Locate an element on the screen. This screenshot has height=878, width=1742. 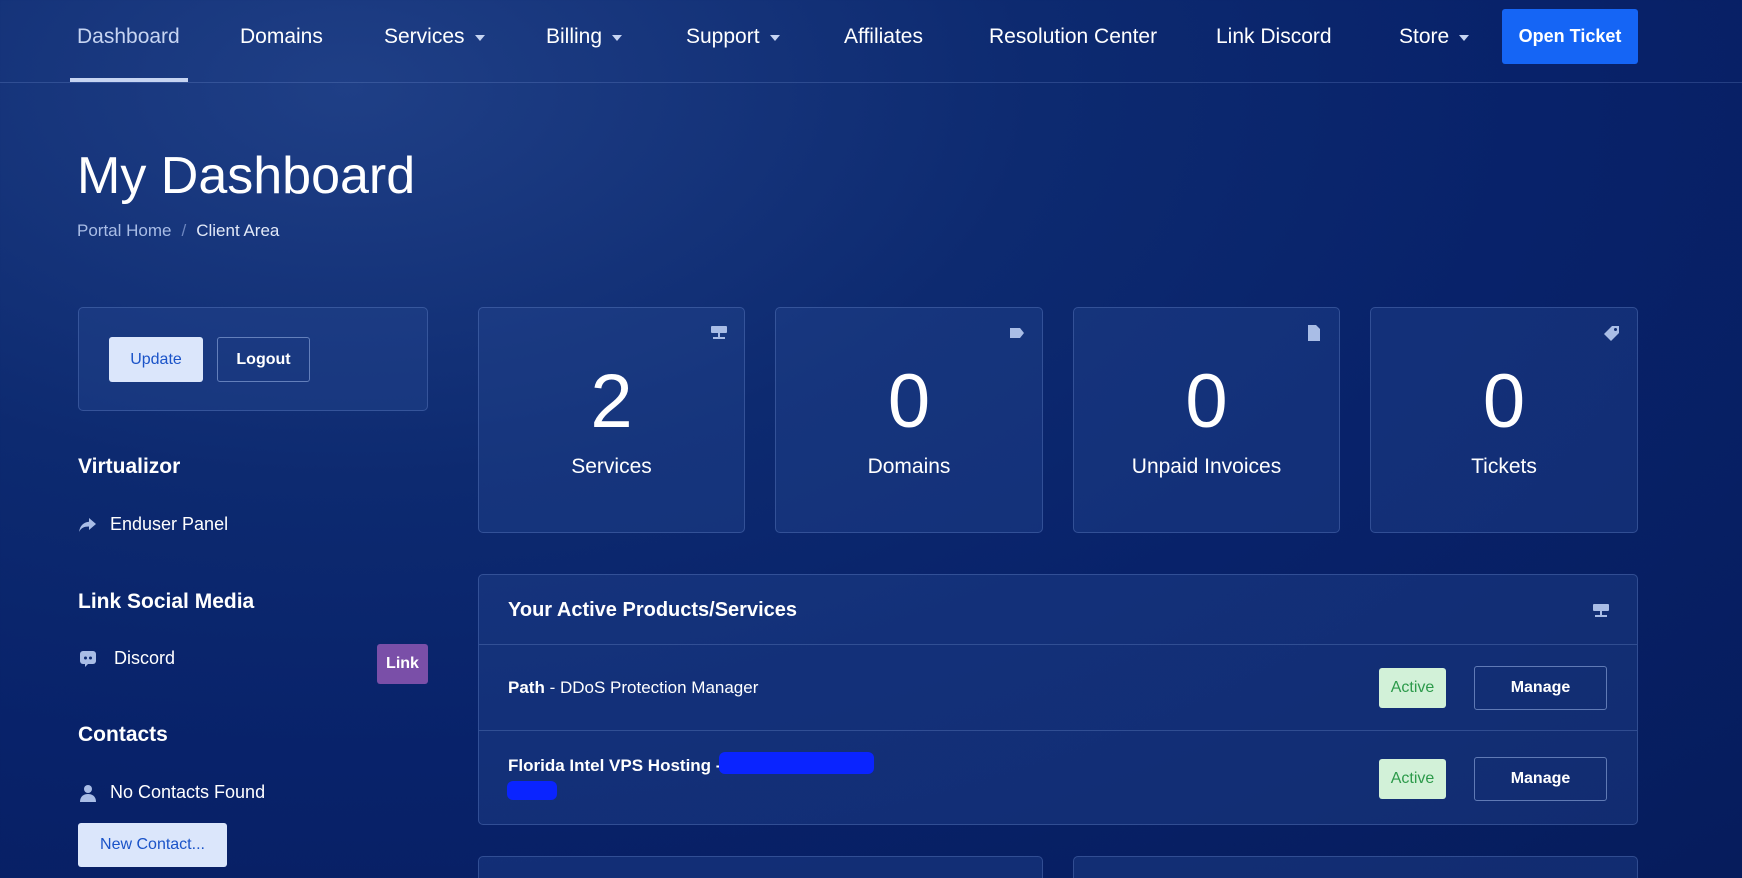
no-contacts-row: No Contacts Found is located at coordinates (171, 792).